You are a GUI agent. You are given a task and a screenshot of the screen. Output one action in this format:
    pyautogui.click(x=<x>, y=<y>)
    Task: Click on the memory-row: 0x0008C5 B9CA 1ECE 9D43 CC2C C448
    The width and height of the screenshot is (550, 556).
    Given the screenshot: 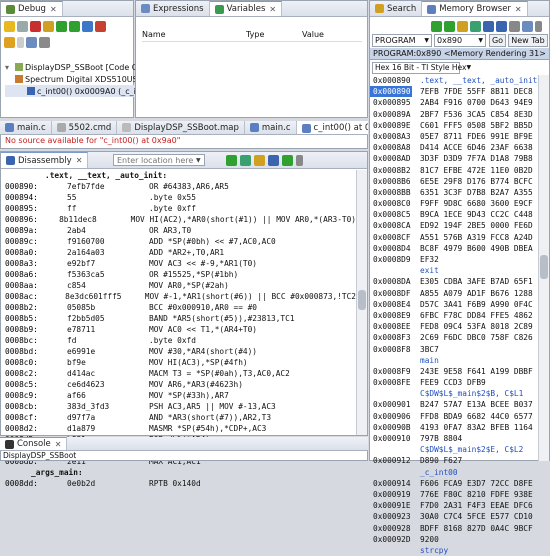 What is the action you would take?
    pyautogui.click(x=454, y=214)
    